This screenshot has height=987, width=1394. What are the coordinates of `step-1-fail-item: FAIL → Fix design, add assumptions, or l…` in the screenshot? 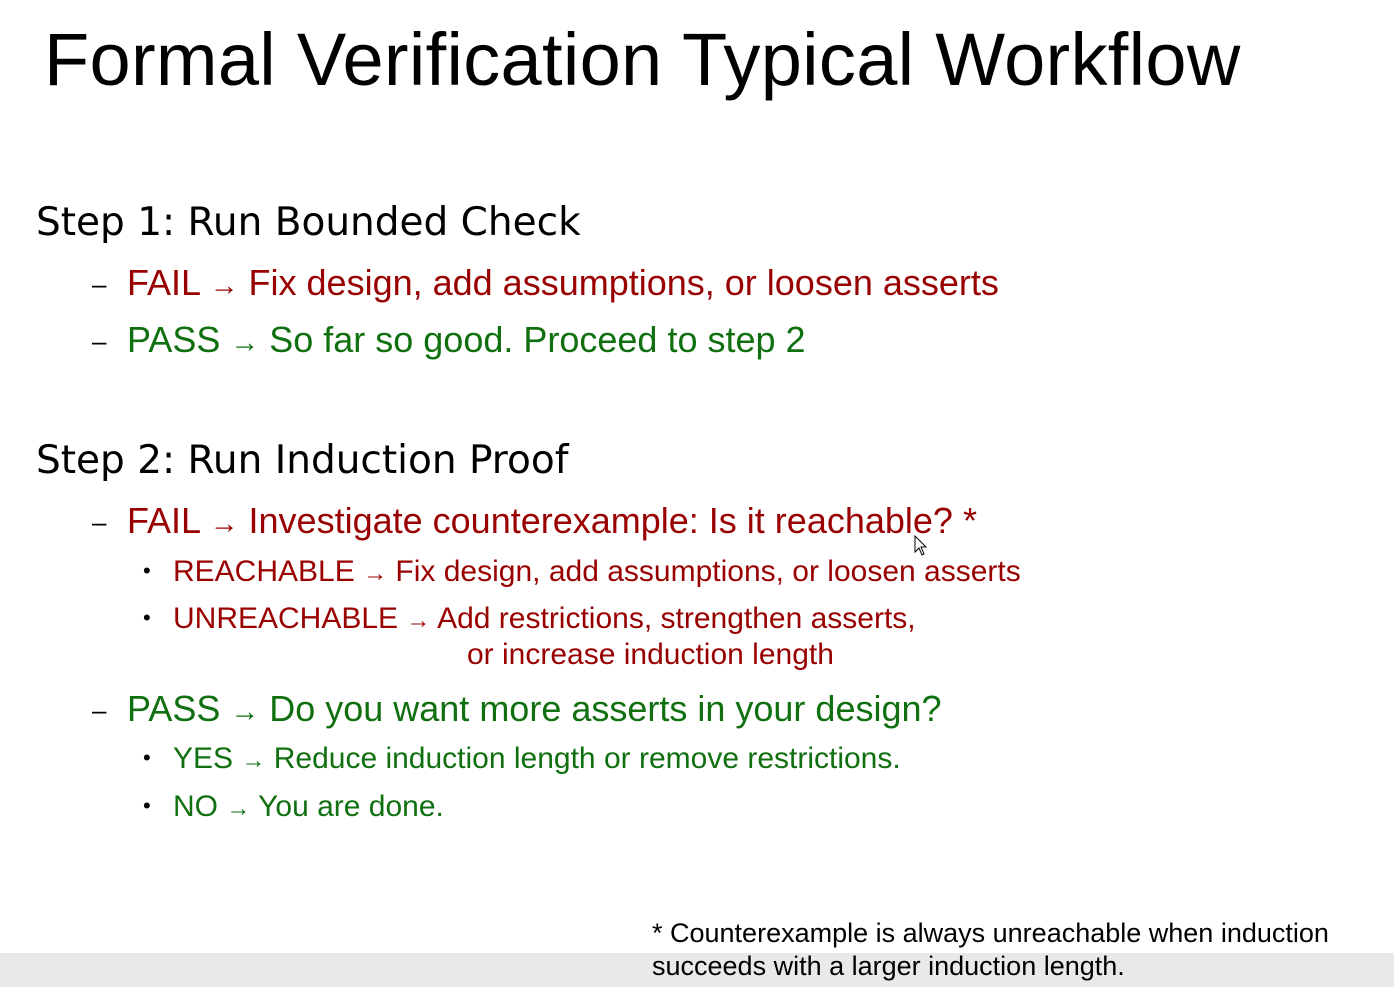 It's located at (563, 284).